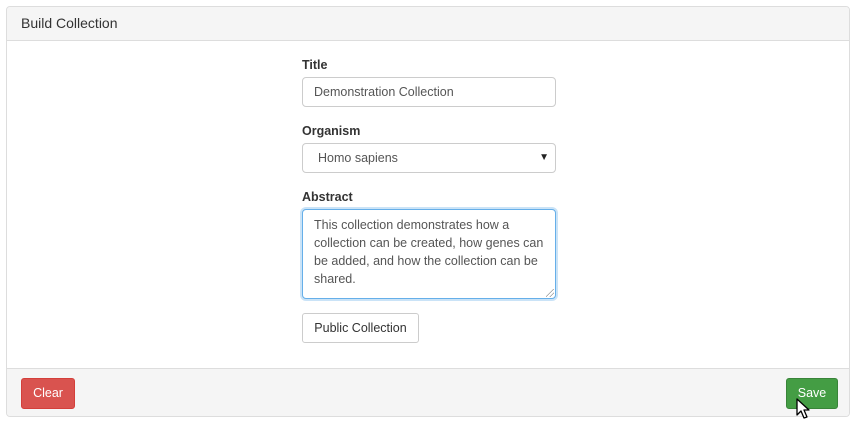 Image resolution: width=856 pixels, height=423 pixels. Describe the element at coordinates (812, 393) in the screenshot. I see `save-button: Save` at that location.